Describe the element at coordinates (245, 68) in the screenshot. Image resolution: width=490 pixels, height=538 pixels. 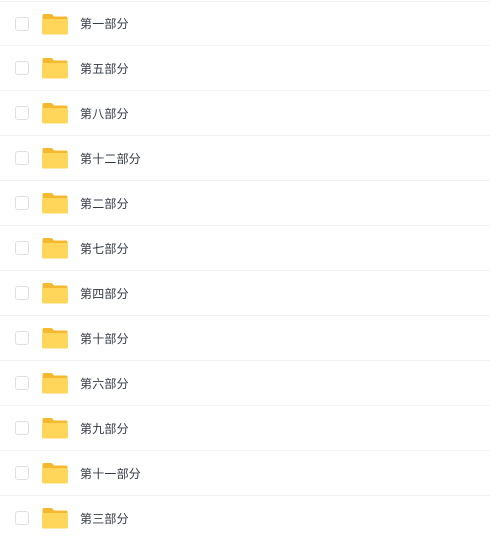
I see `file-row: 第五部分` at that location.